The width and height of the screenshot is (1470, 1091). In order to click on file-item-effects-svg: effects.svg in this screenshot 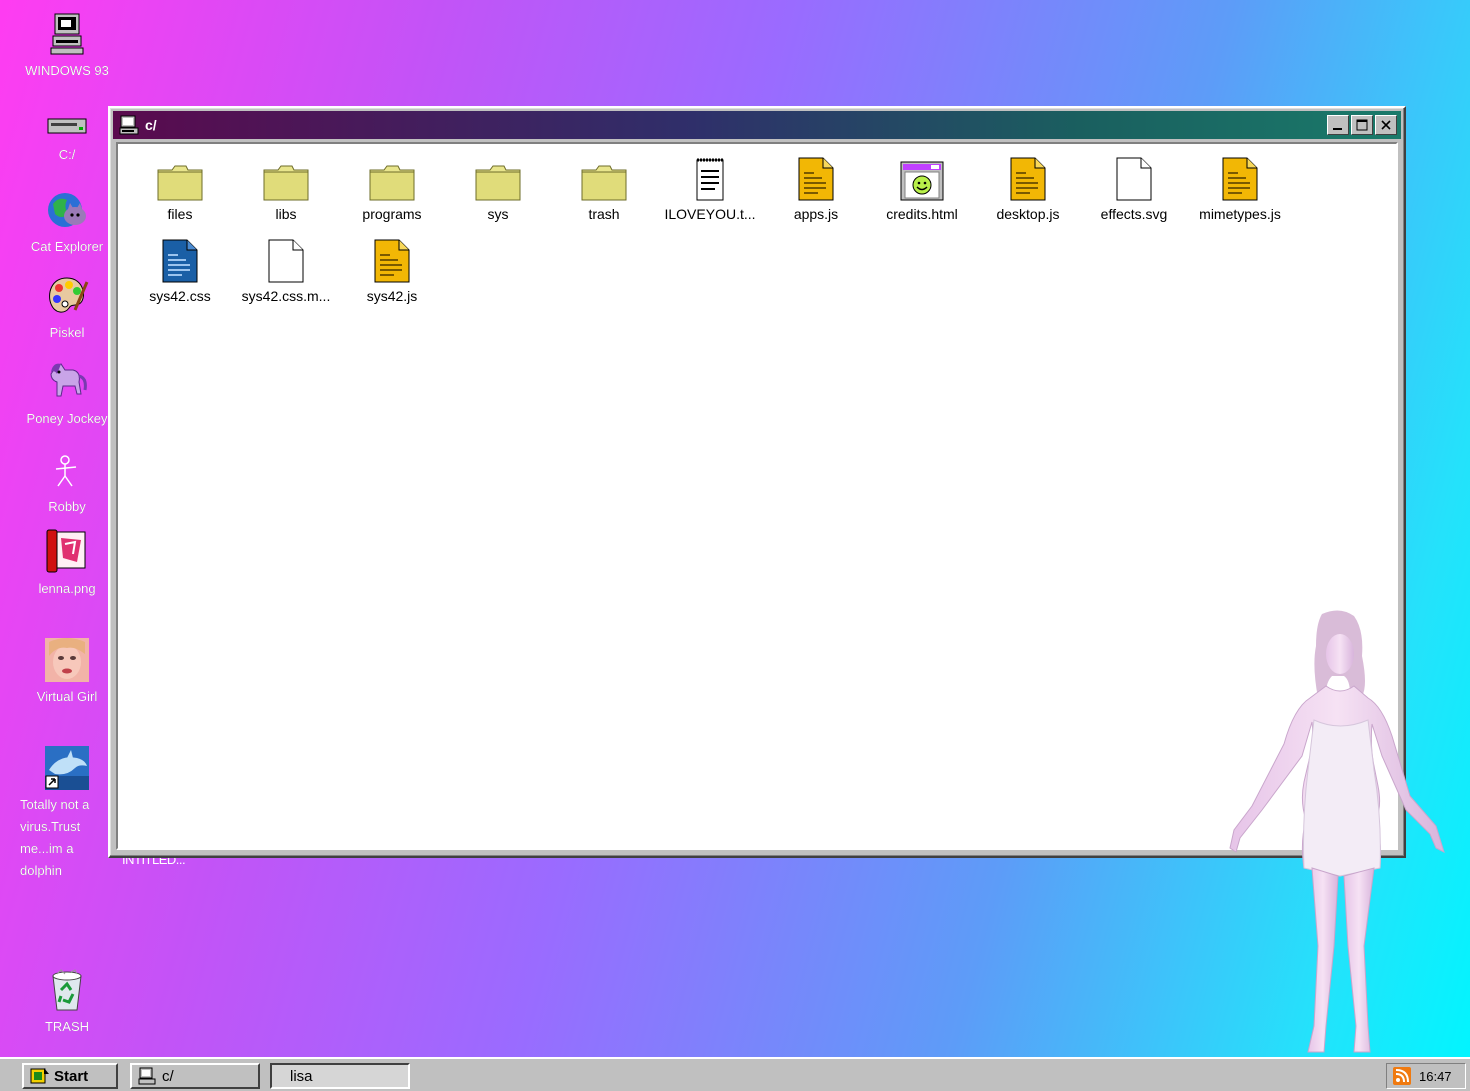, I will do `click(1134, 188)`.